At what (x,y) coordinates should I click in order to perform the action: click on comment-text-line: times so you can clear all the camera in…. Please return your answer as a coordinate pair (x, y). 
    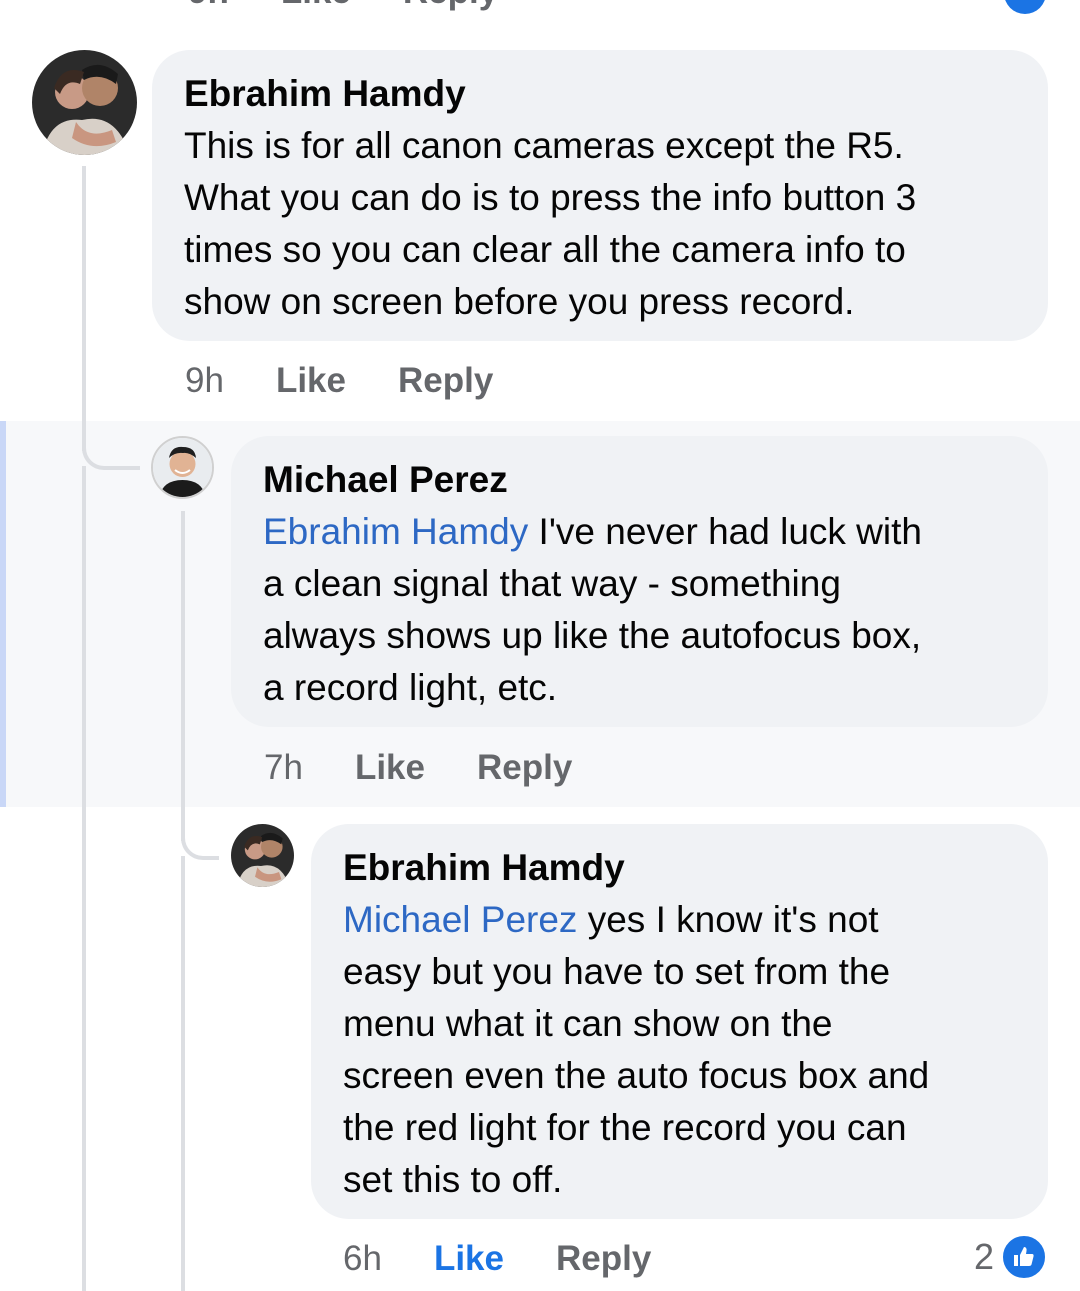
    Looking at the image, I should click on (545, 249).